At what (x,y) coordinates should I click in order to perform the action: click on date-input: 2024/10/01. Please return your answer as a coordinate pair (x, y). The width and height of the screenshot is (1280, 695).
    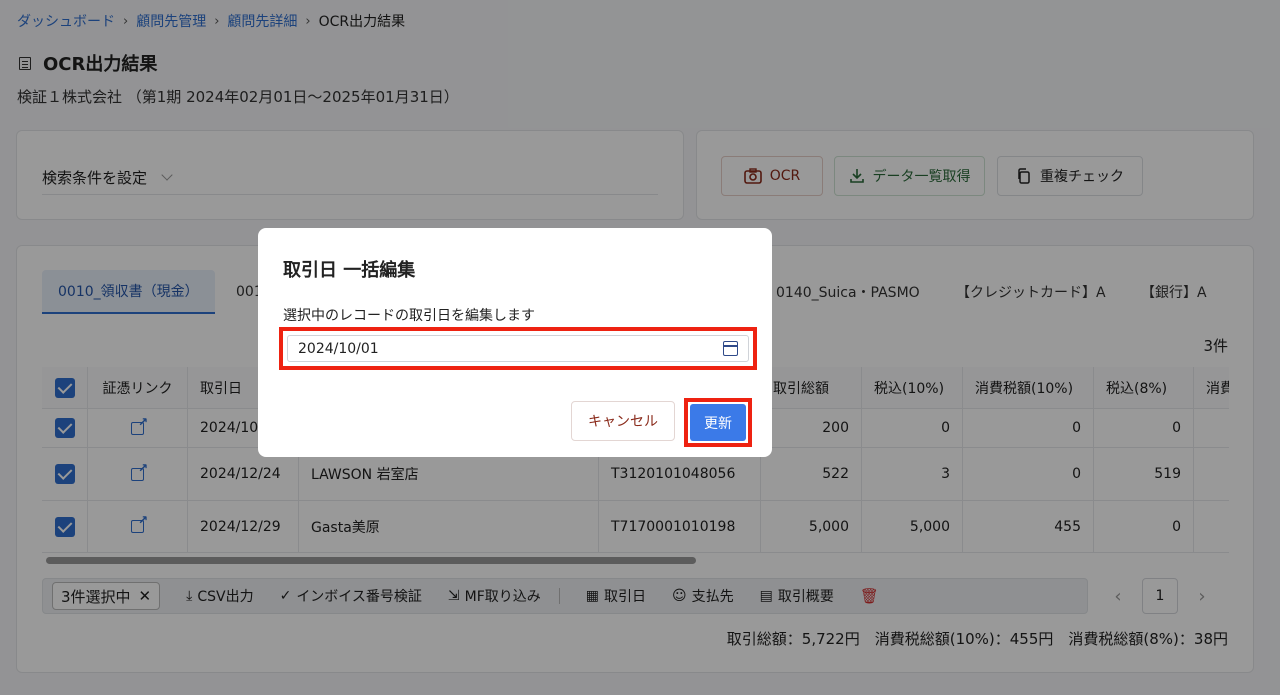
    Looking at the image, I should click on (518, 348).